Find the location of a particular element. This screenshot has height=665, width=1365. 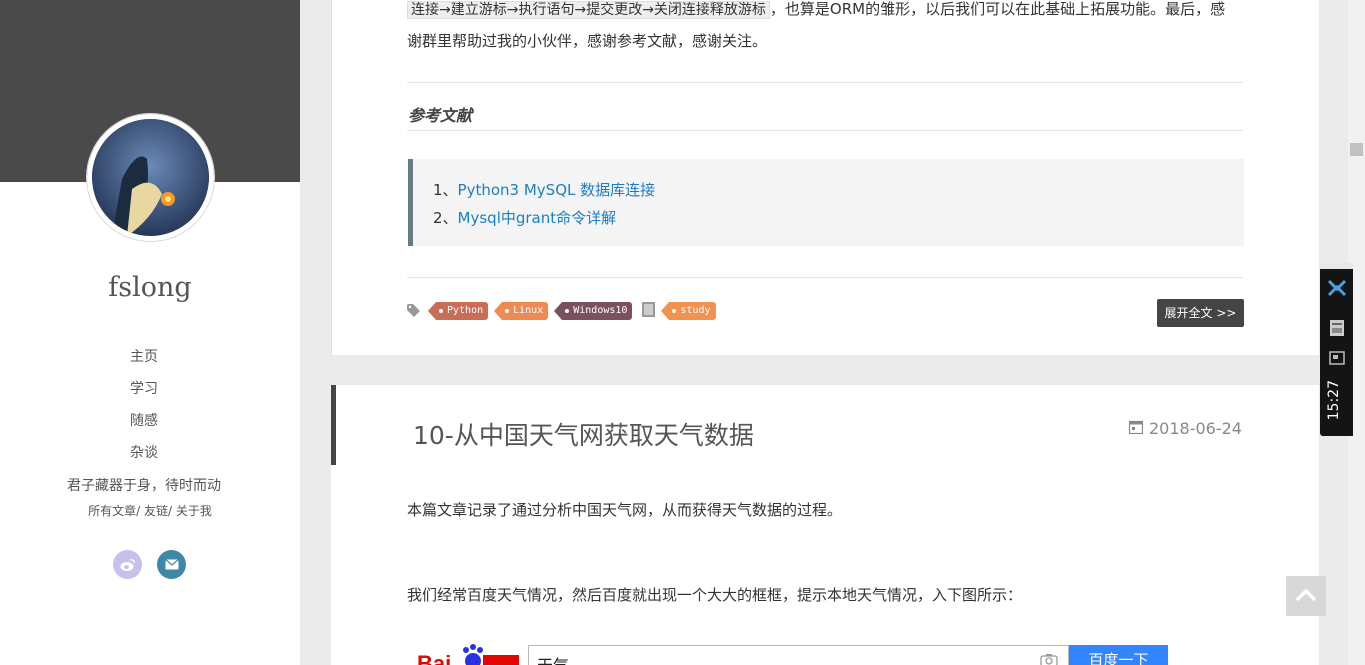

nav-item-study: 学习 is located at coordinates (144, 394).